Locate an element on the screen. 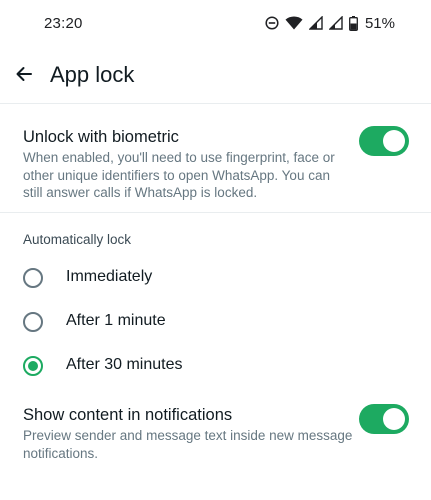 This screenshot has height=500, width=431. radio-option-30-minutes: After 30 minutes is located at coordinates (215, 366).